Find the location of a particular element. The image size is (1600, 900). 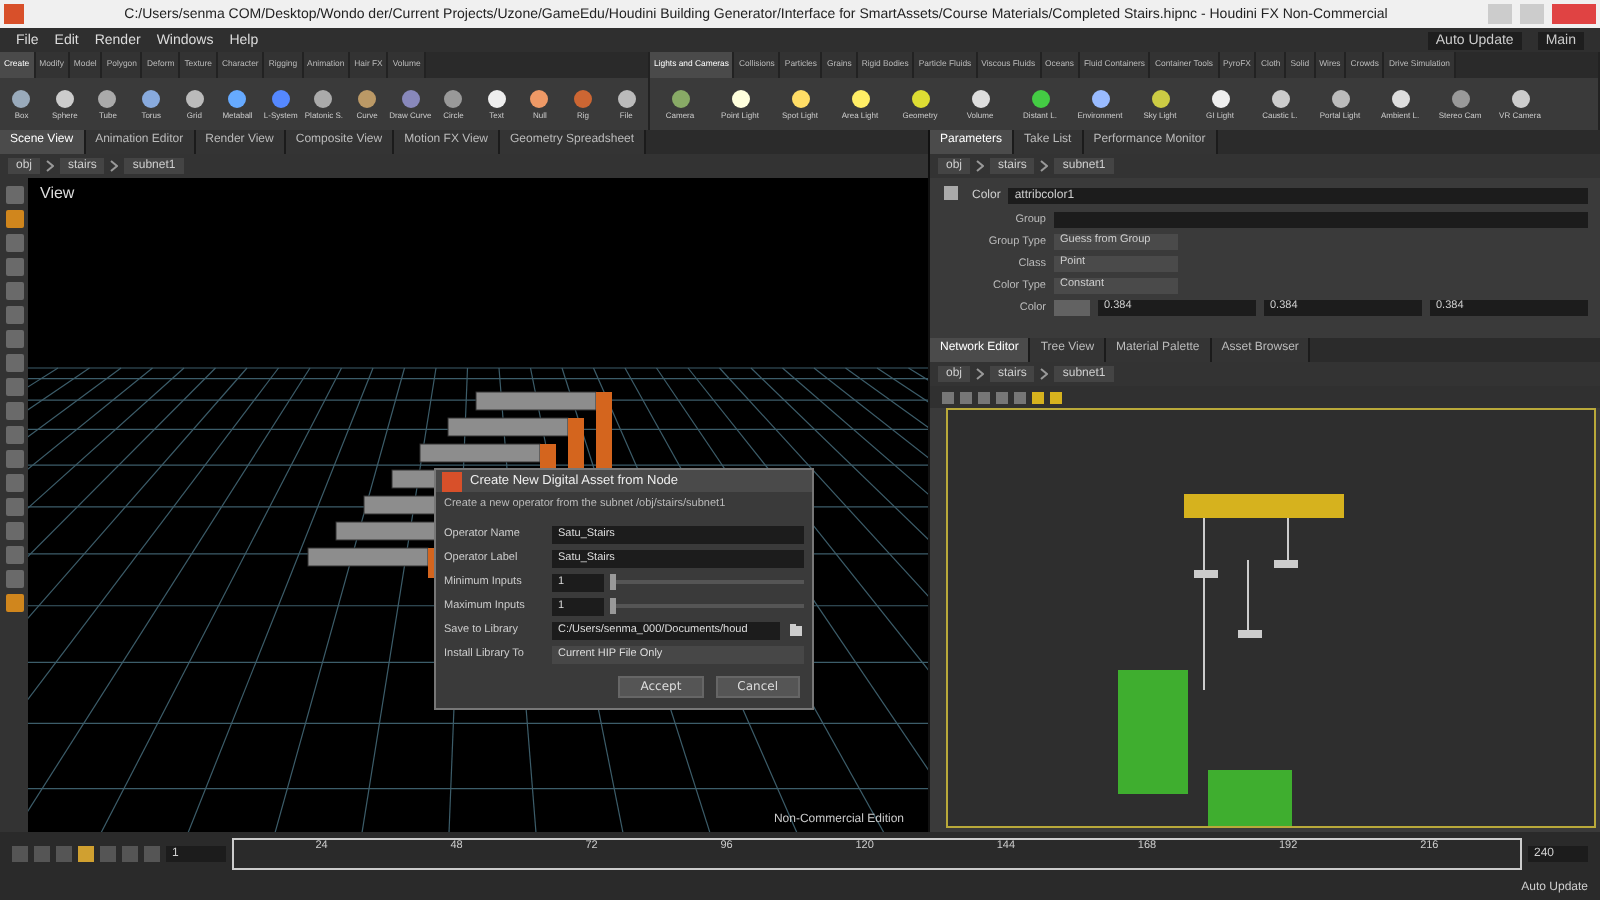

text-field is located at coordinates (1321, 220).